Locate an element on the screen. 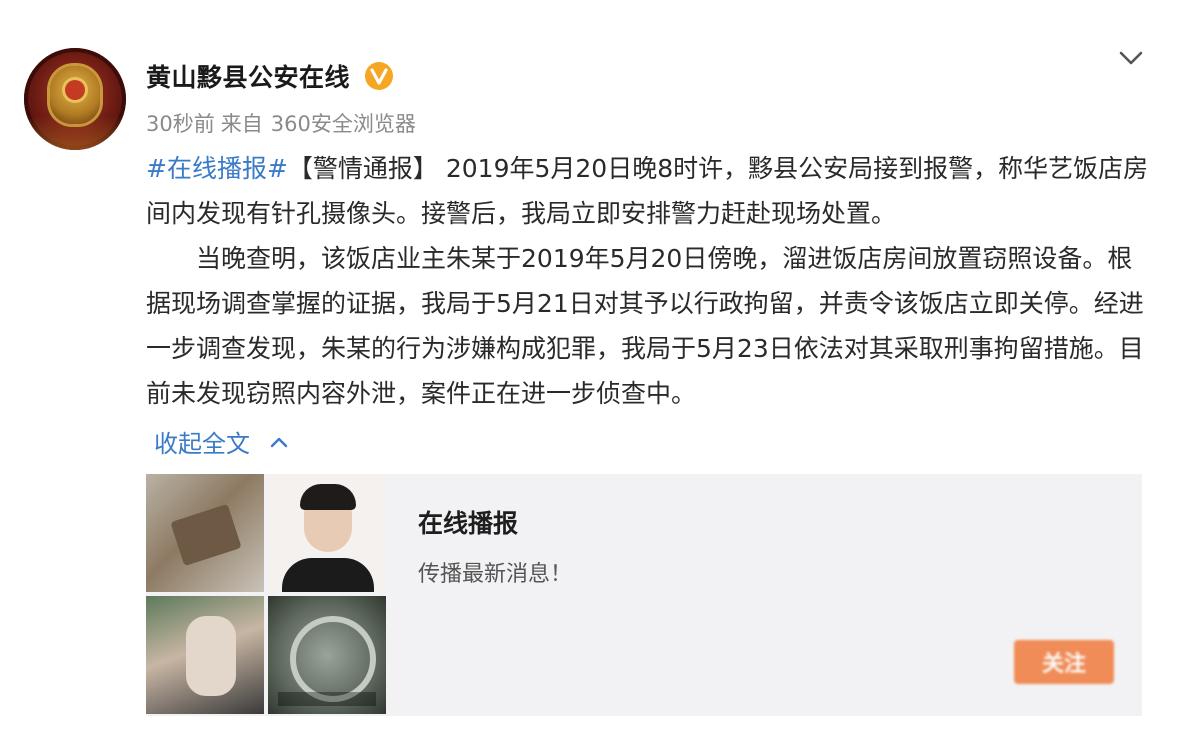  account-avatar is located at coordinates (75, 99).